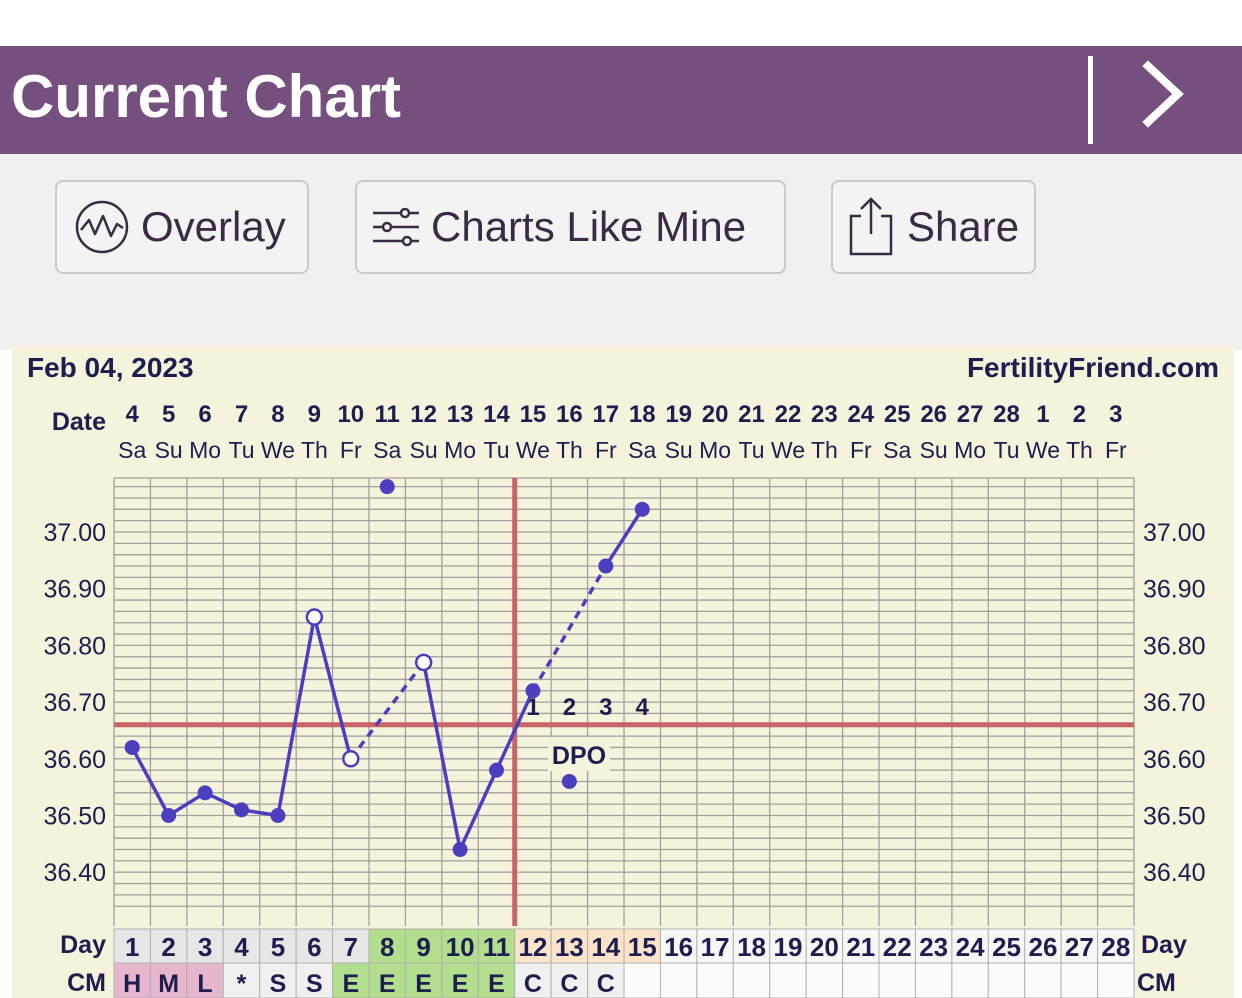  Describe the element at coordinates (1174, 873) in the screenshot. I see `y-tick-right: 36.40` at that location.